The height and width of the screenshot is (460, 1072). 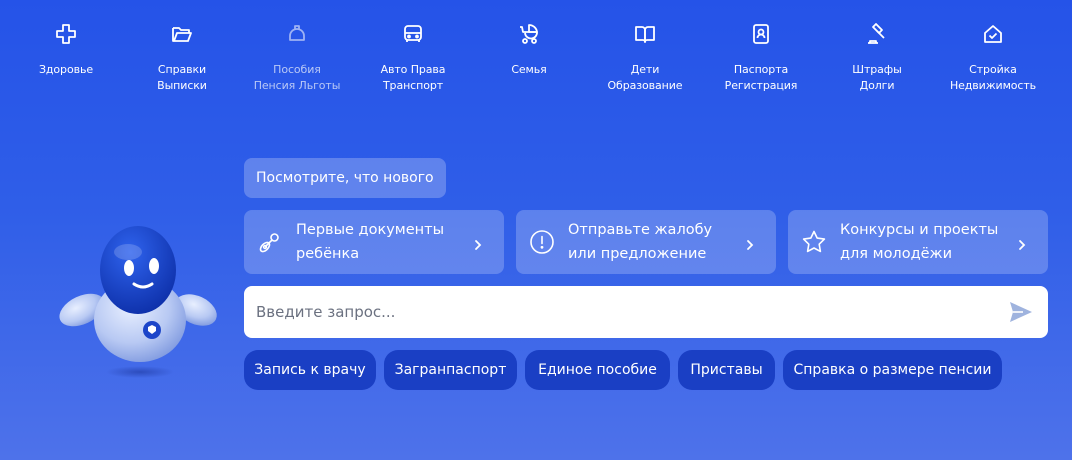 What do you see at coordinates (182, 57) in the screenshot?
I see `category-certificates: Справки Выписки` at bounding box center [182, 57].